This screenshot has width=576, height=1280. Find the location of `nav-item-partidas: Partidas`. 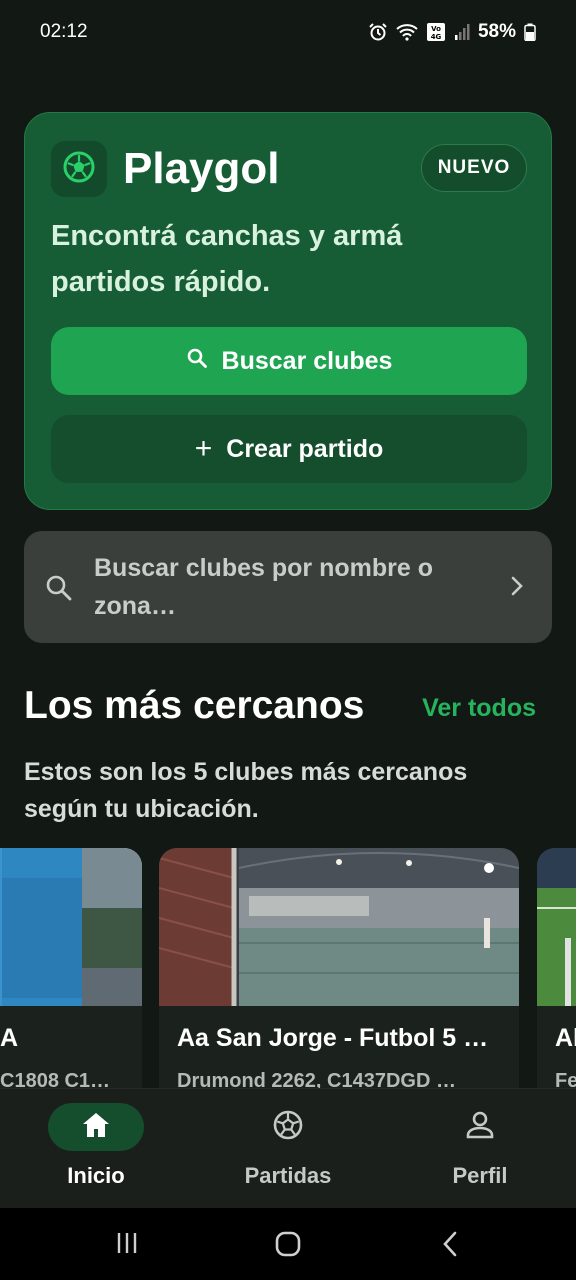

nav-item-partidas: Partidas is located at coordinates (288, 1153).